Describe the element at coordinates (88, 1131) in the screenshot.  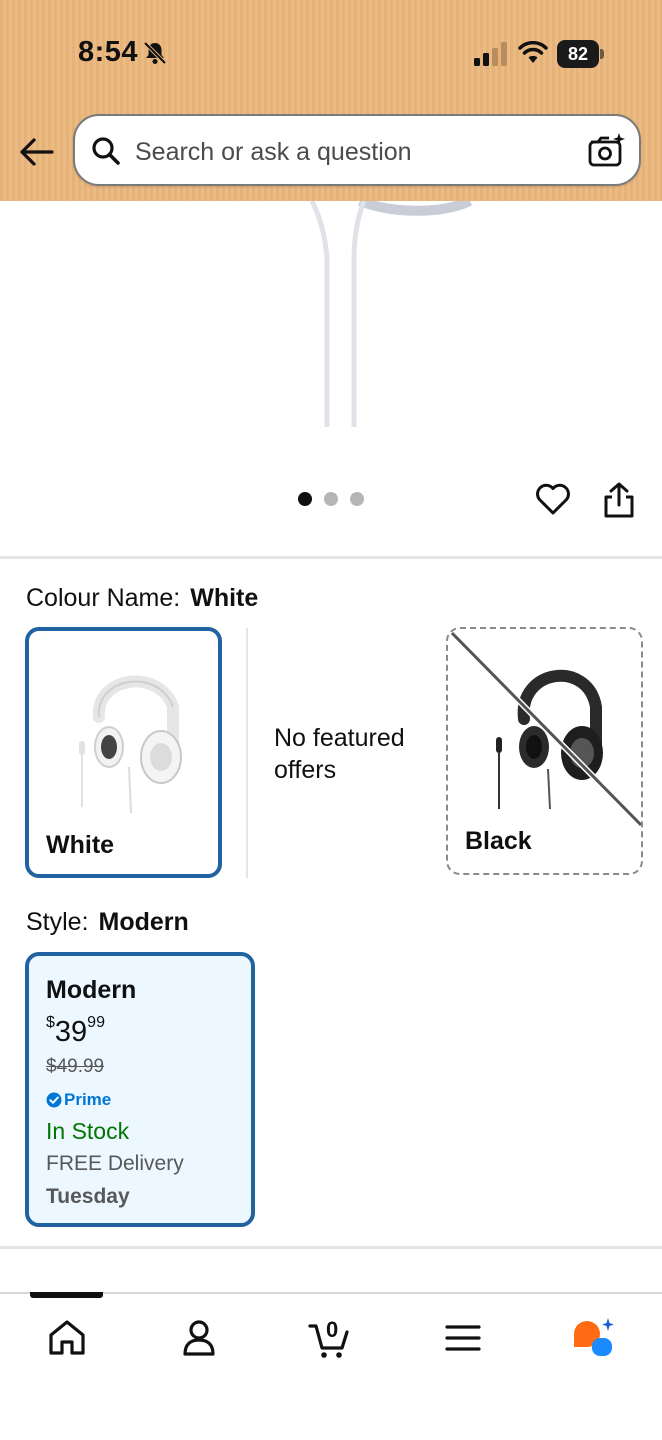
I see `stock-status: In Stock` at that location.